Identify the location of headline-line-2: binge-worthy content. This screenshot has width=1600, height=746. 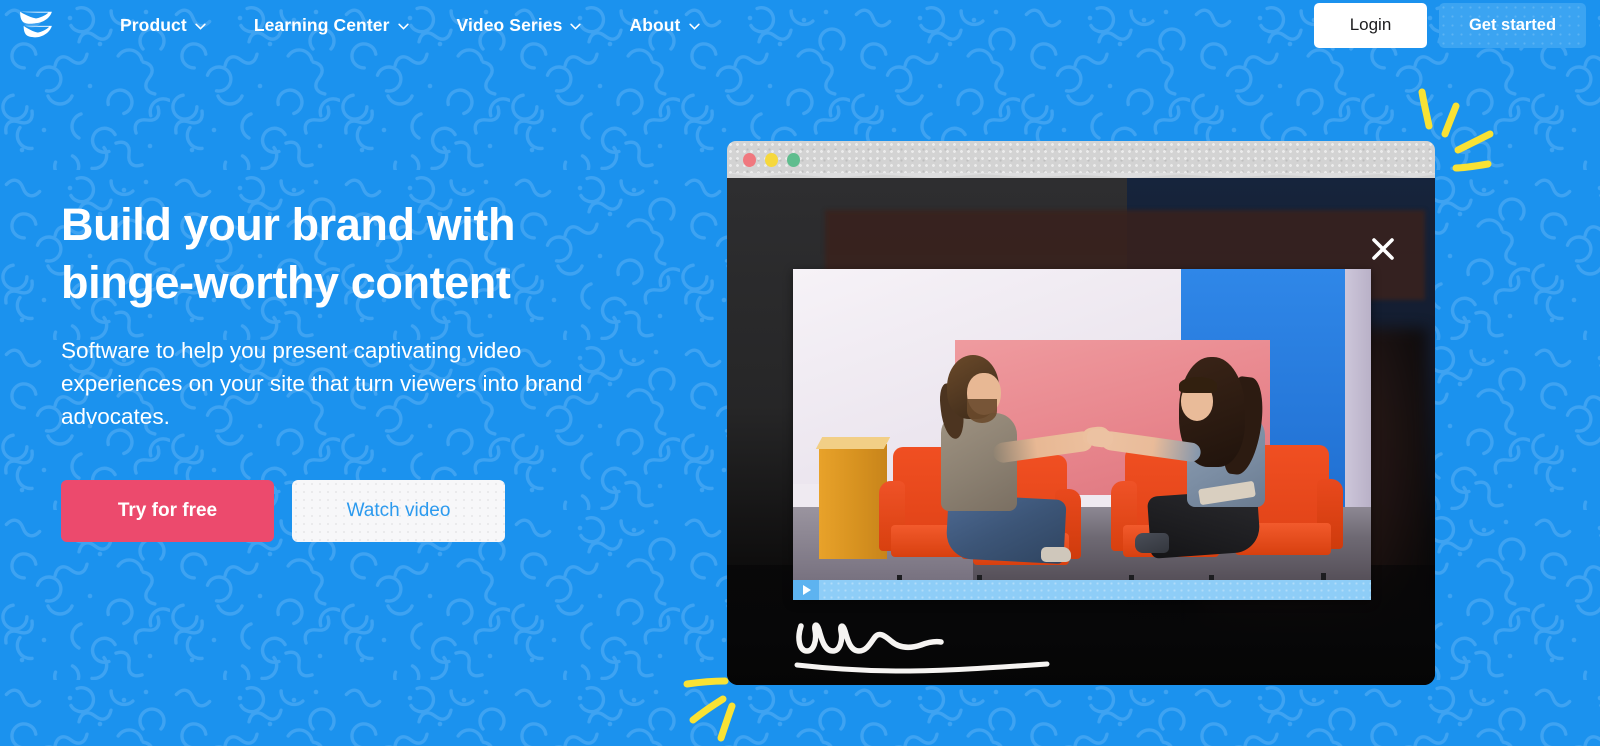
(286, 282).